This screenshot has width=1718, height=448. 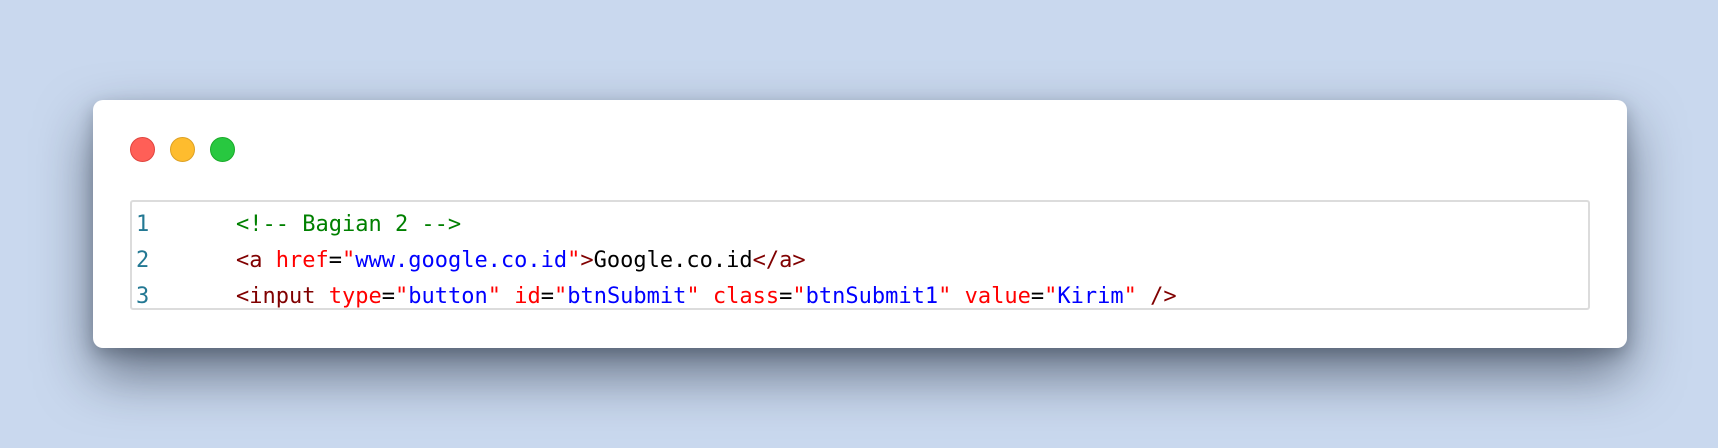 I want to click on code-token-val: btnSubmit1, so click(x=872, y=296).